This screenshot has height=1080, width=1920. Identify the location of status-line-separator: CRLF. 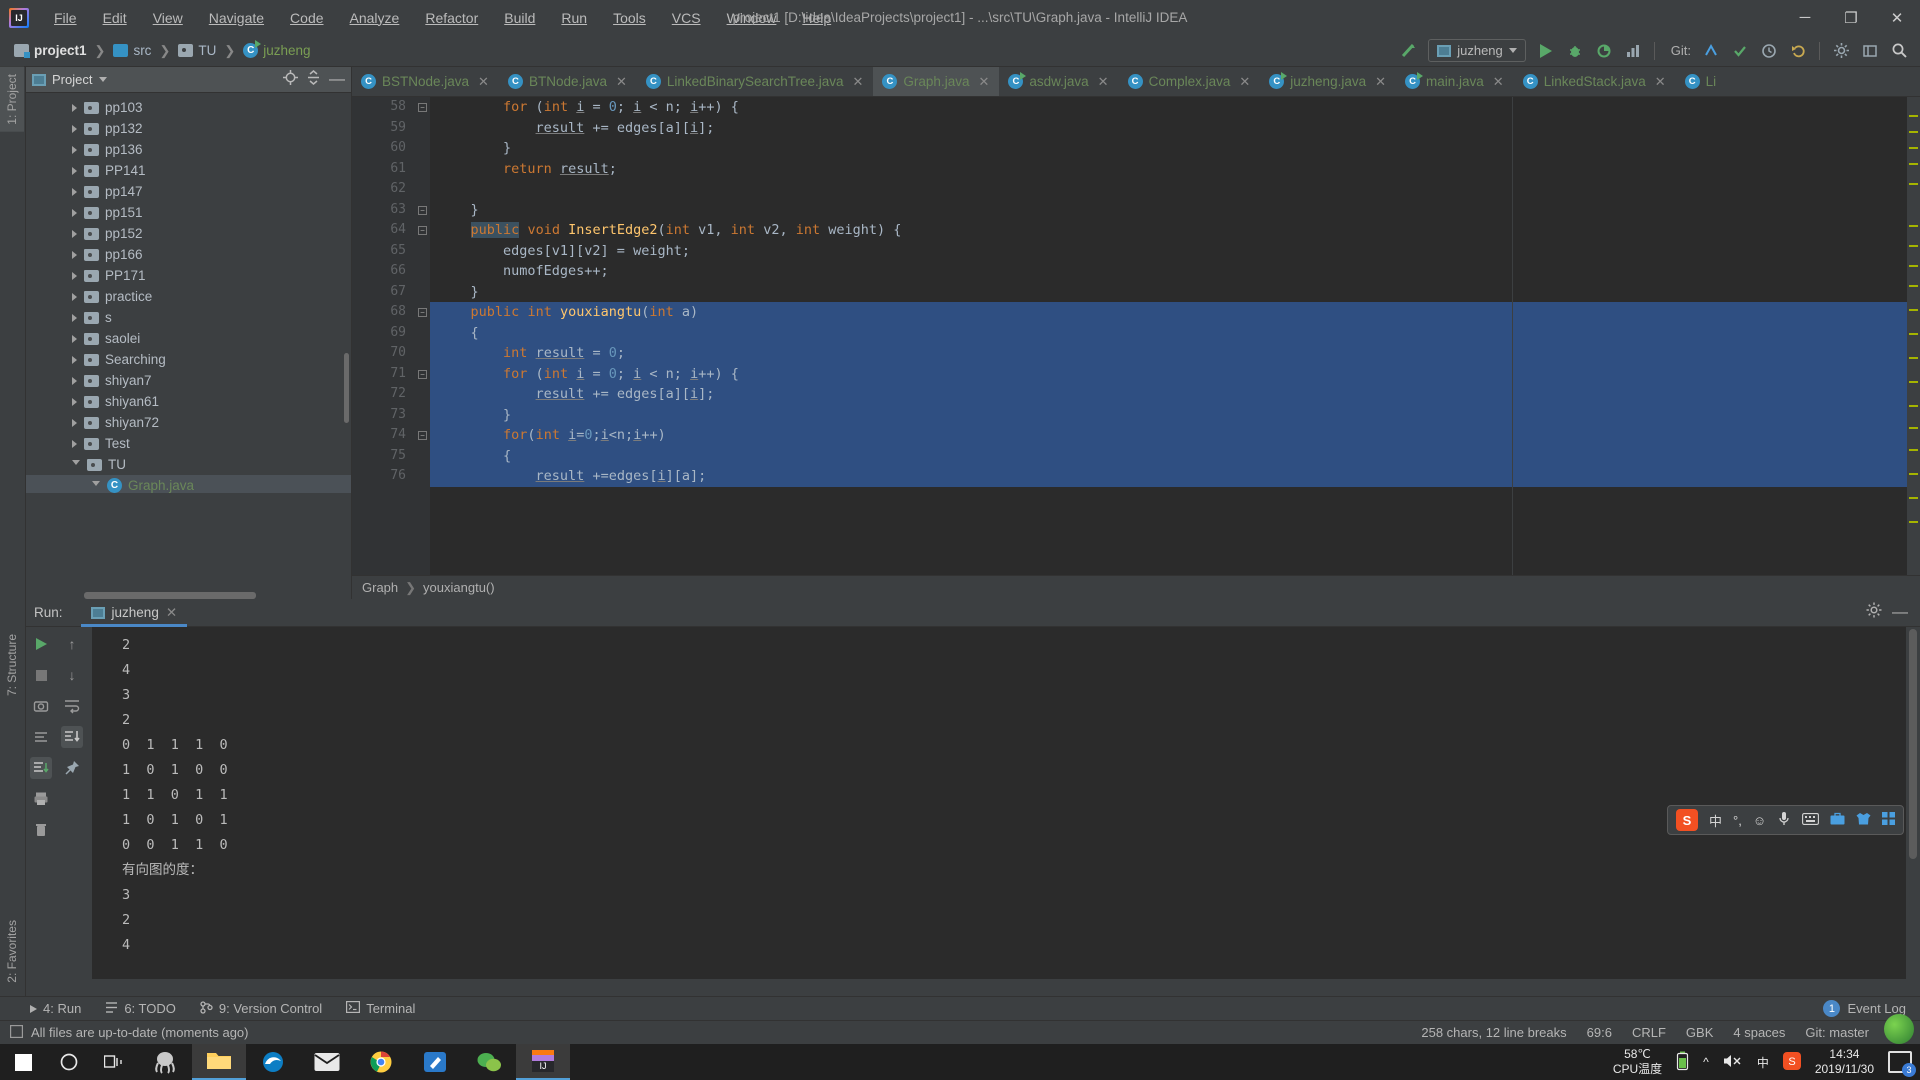
(1649, 1032).